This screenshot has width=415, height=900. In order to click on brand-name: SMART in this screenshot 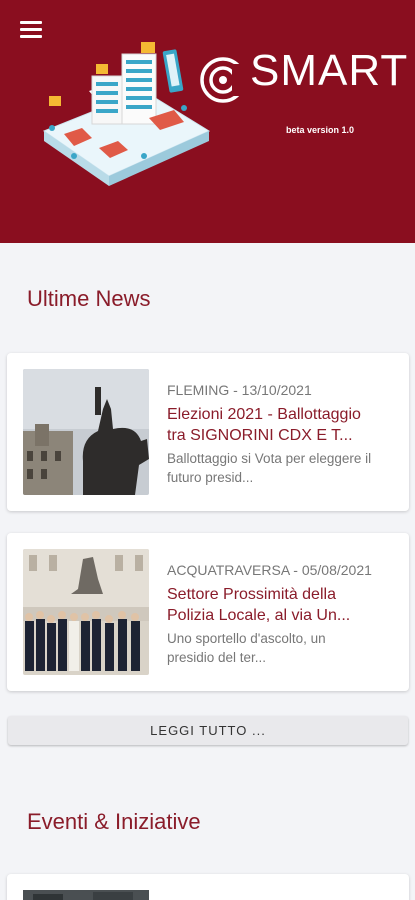, I will do `click(329, 70)`.